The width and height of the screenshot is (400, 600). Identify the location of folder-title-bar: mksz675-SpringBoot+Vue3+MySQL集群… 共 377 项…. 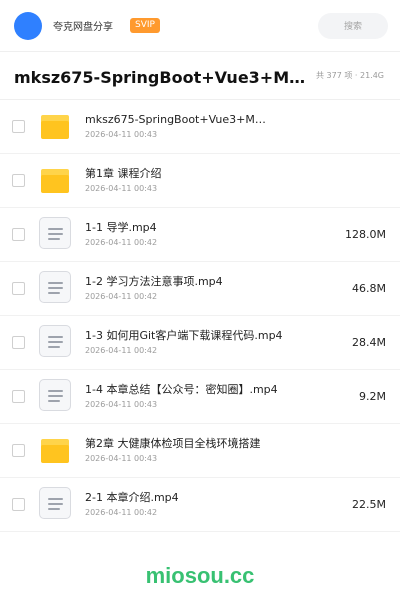
(200, 76).